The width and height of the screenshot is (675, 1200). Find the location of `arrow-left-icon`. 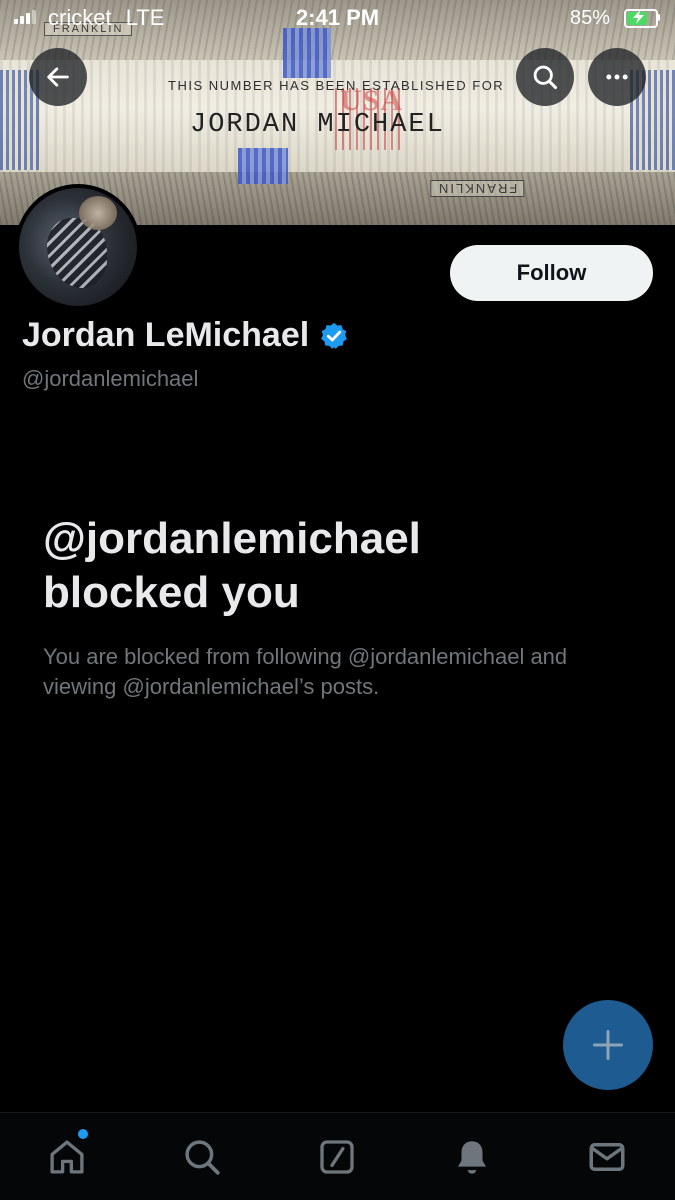

arrow-left-icon is located at coordinates (58, 77).